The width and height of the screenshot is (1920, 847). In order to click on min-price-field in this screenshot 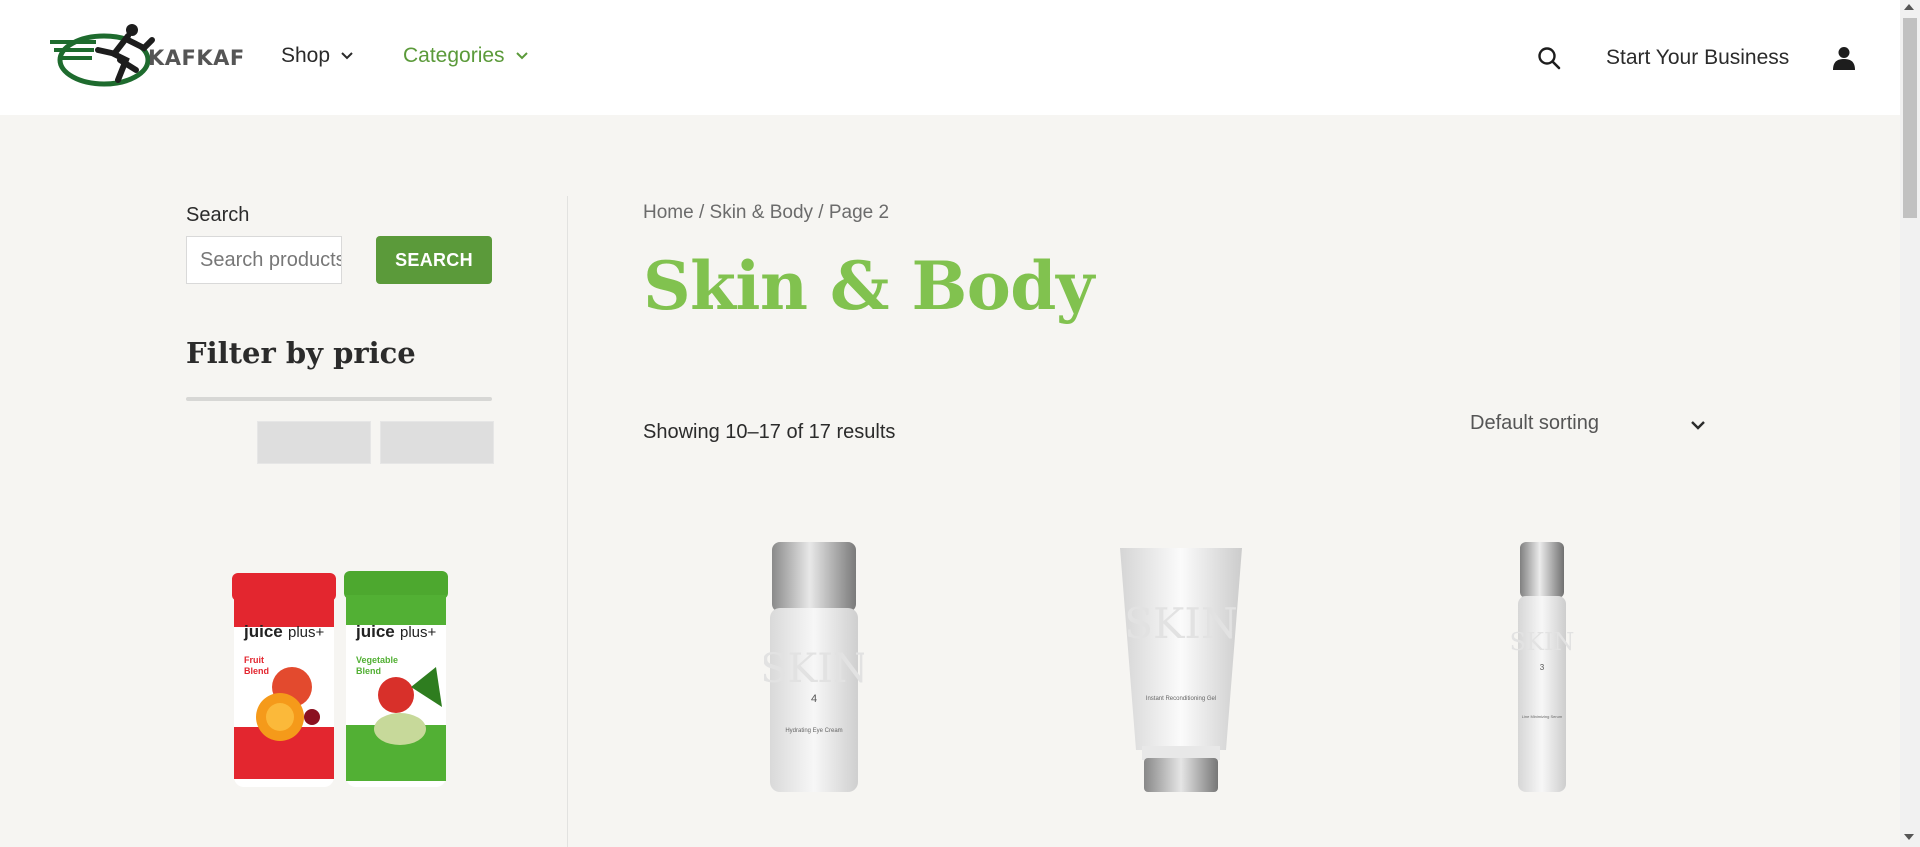, I will do `click(314, 442)`.